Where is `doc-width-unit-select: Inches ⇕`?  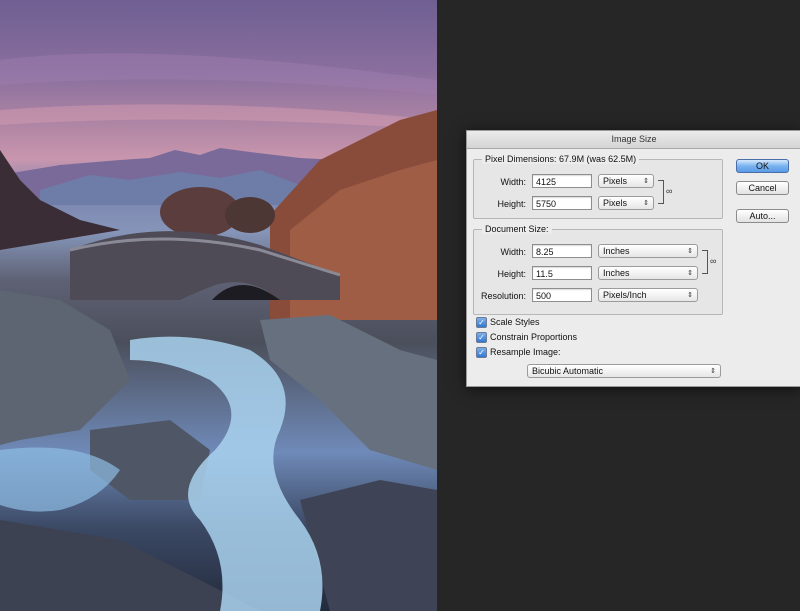 doc-width-unit-select: Inches ⇕ is located at coordinates (648, 251).